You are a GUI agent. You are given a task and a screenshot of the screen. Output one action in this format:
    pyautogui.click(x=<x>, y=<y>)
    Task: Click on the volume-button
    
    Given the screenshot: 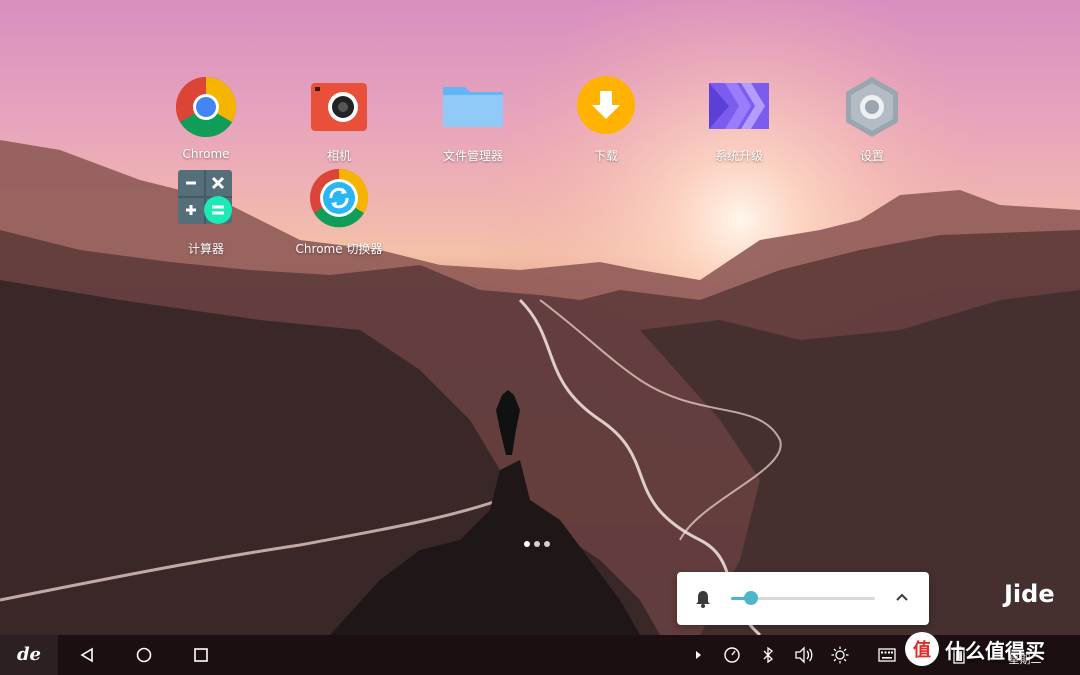 What is the action you would take?
    pyautogui.click(x=804, y=655)
    